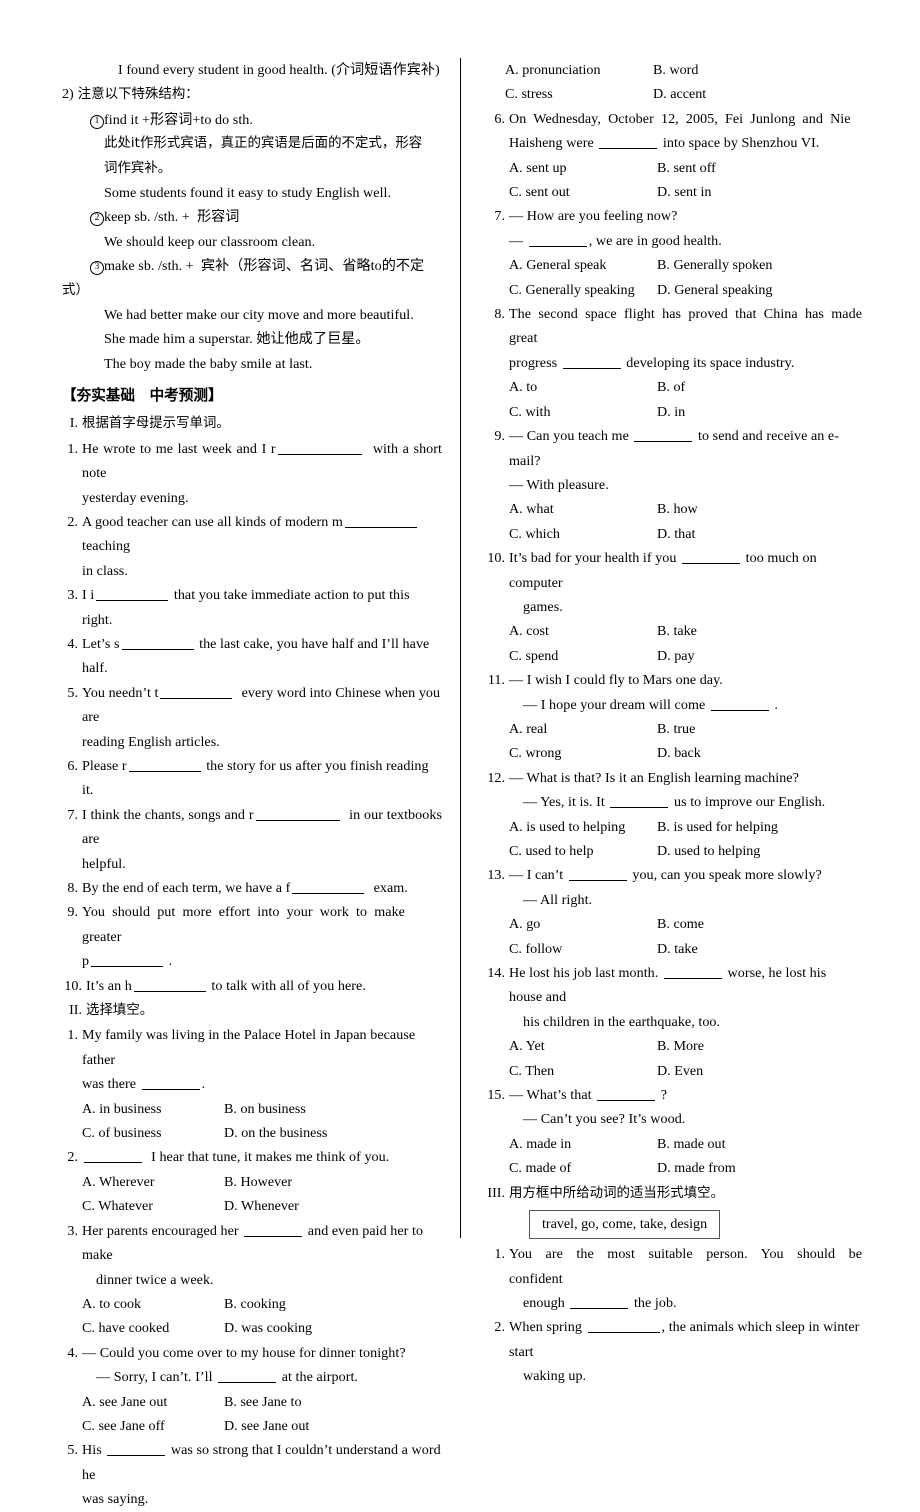 The width and height of the screenshot is (920, 1512). Describe the element at coordinates (759, 924) in the screenshot. I see `option-b: B. come` at that location.